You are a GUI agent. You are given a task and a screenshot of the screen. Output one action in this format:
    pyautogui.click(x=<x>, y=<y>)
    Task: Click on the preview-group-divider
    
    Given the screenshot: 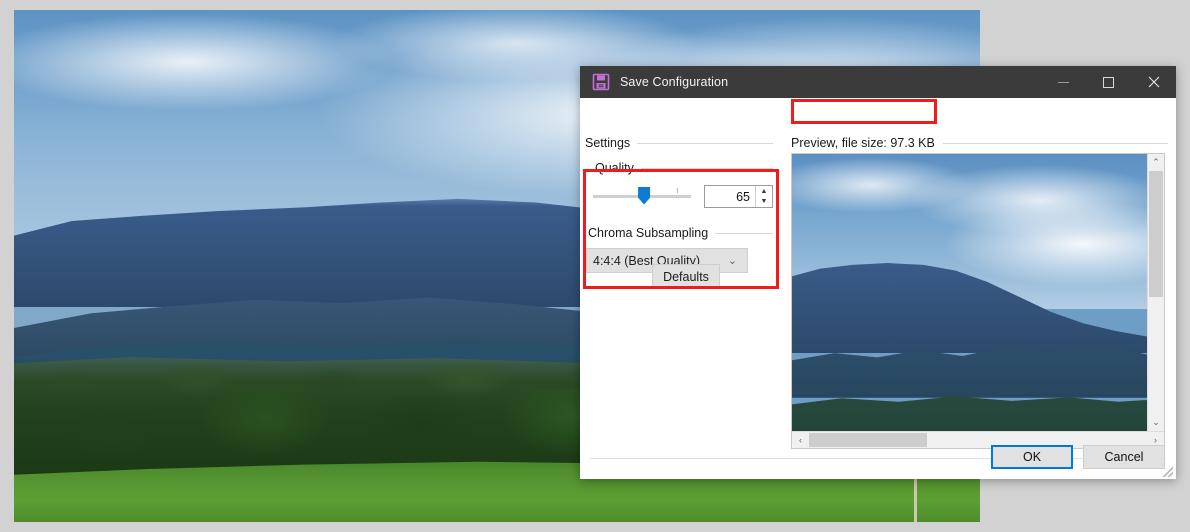 What is the action you would take?
    pyautogui.click(x=1055, y=143)
    